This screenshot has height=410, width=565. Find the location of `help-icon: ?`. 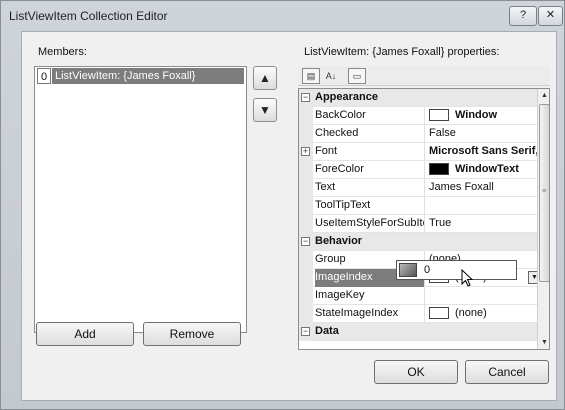

help-icon: ? is located at coordinates (523, 15).